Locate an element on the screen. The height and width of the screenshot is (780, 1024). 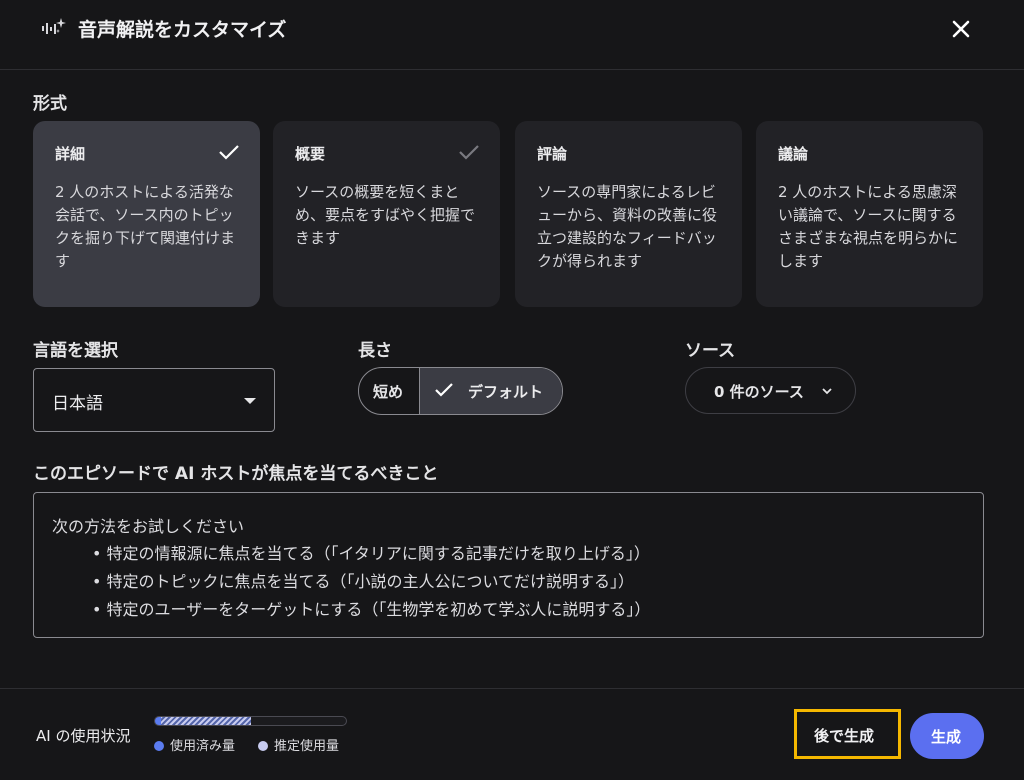
focus-label: このエピソードで AI ホストが焦点を当てるべきこと is located at coordinates (236, 474).